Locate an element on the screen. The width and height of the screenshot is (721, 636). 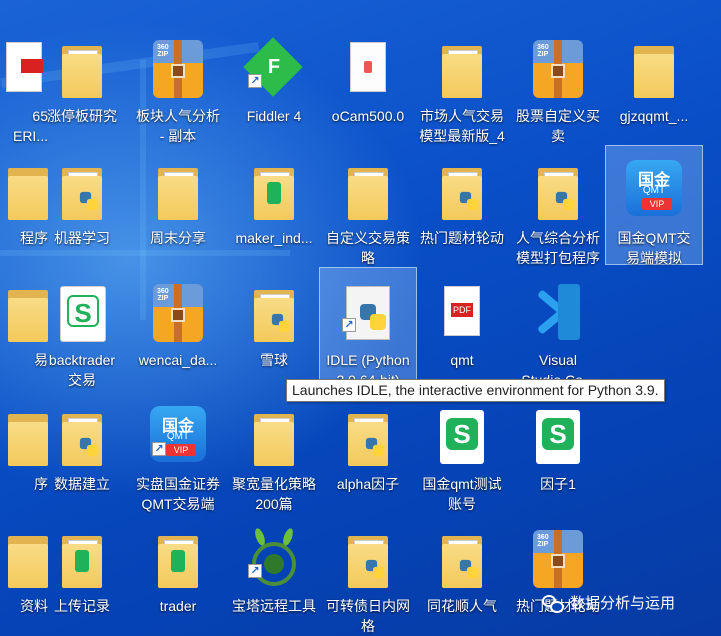
icon-label: 人气综合分析 模型打包程序 is located at coordinates (558, 248).